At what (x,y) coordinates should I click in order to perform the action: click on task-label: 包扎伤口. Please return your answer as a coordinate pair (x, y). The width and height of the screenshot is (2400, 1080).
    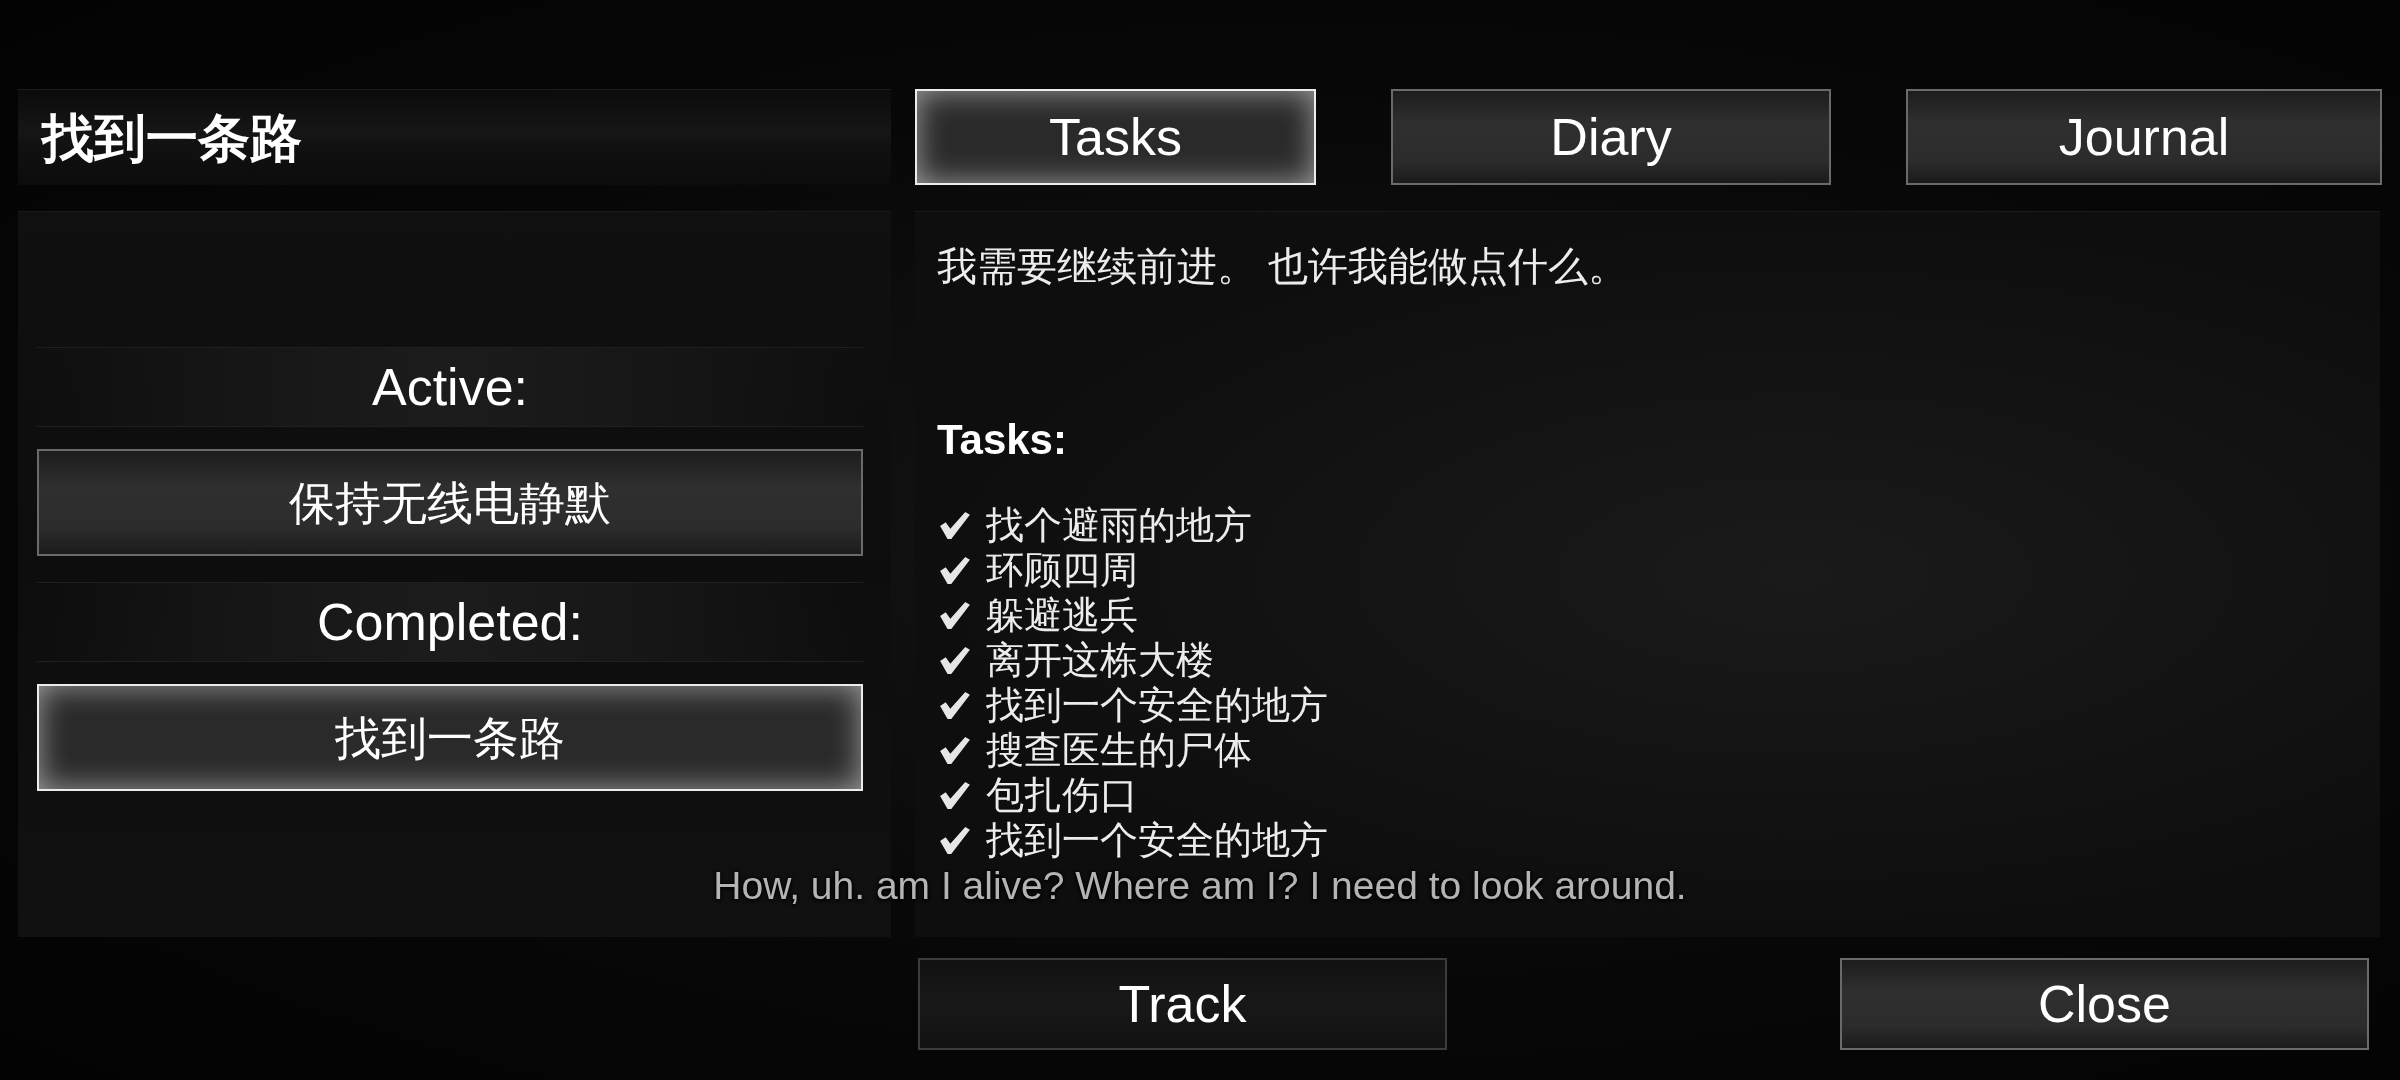
    Looking at the image, I should click on (1062, 795).